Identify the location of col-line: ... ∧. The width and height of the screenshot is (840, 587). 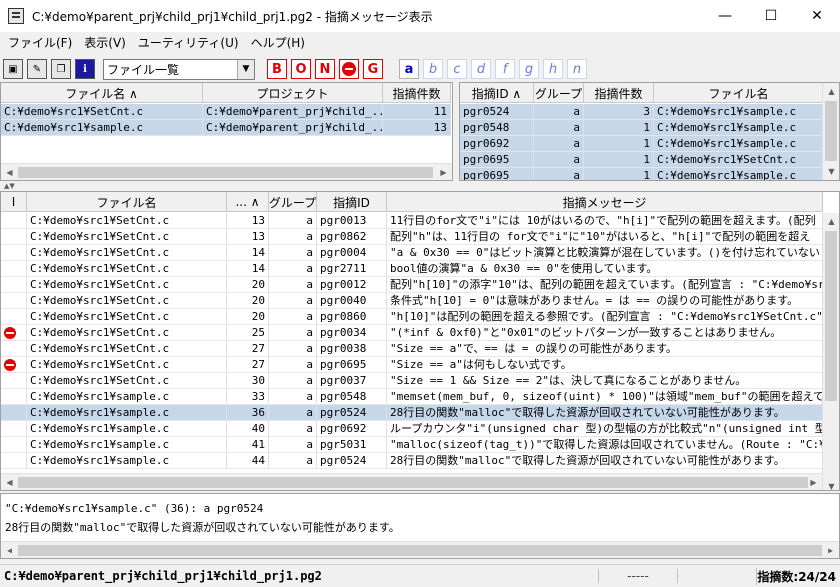
(248, 202).